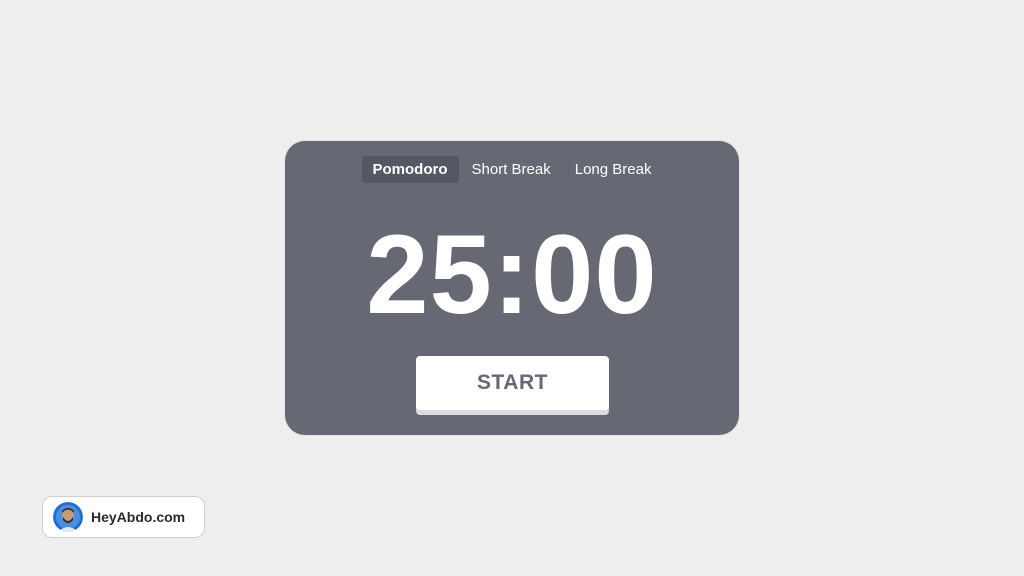 Image resolution: width=1024 pixels, height=576 pixels. I want to click on tab-short-break: Short Break, so click(511, 169).